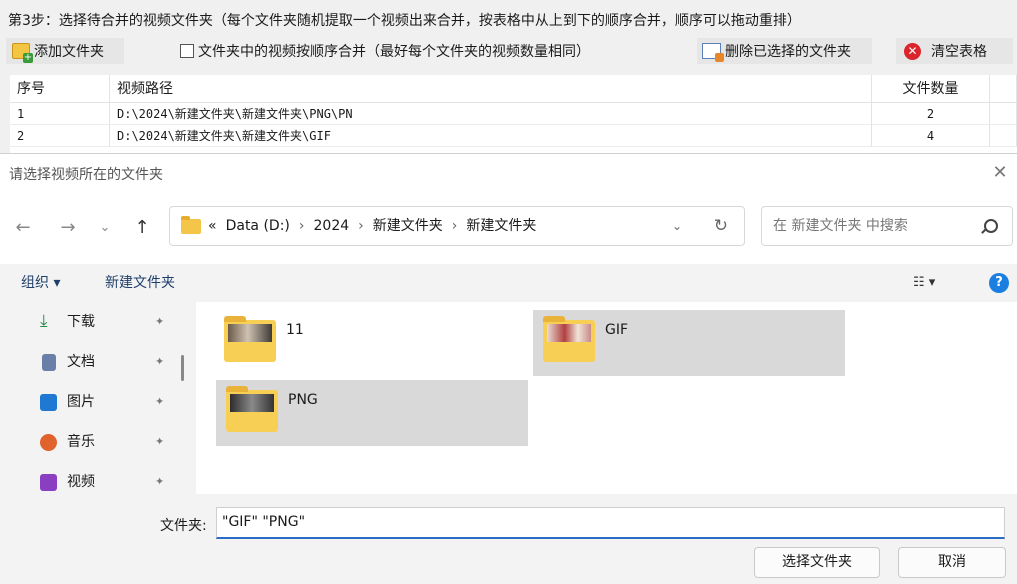 The height and width of the screenshot is (584, 1017). What do you see at coordinates (788, 52) in the screenshot?
I see `delete-selected-label: 删除已选择的文件夹` at bounding box center [788, 52].